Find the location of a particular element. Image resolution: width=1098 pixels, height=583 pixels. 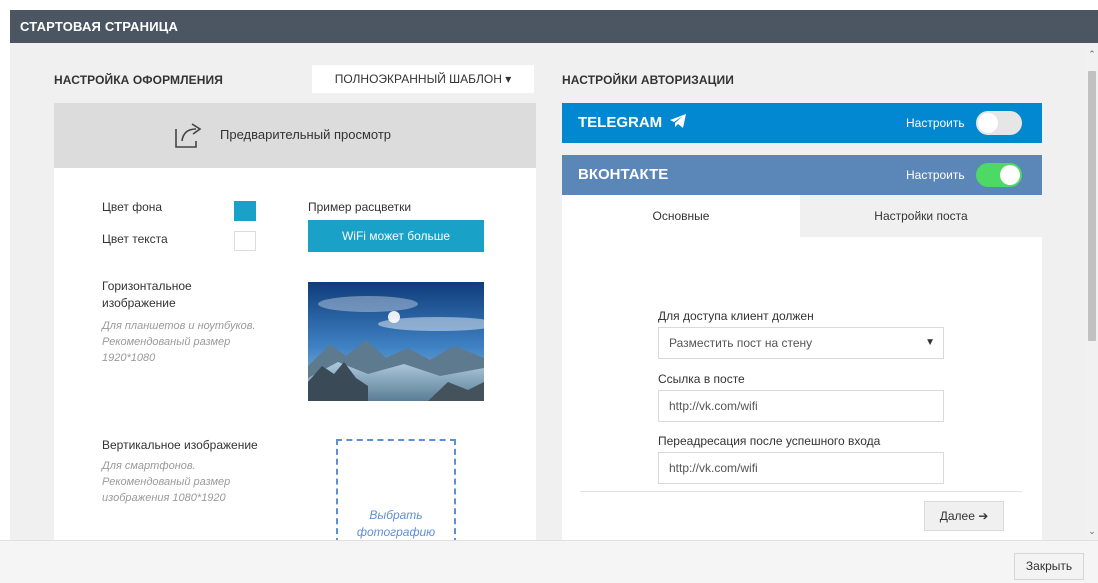

vertical-image-label: Вертикальное изображение is located at coordinates (180, 445).